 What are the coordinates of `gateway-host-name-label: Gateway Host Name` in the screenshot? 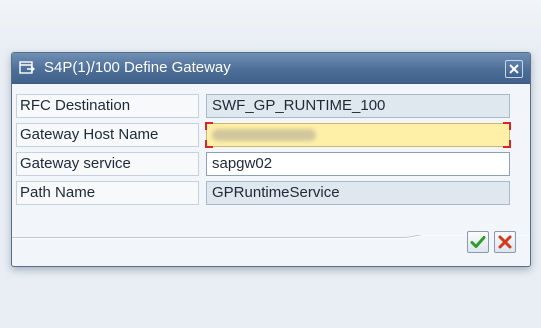 It's located at (107, 135).